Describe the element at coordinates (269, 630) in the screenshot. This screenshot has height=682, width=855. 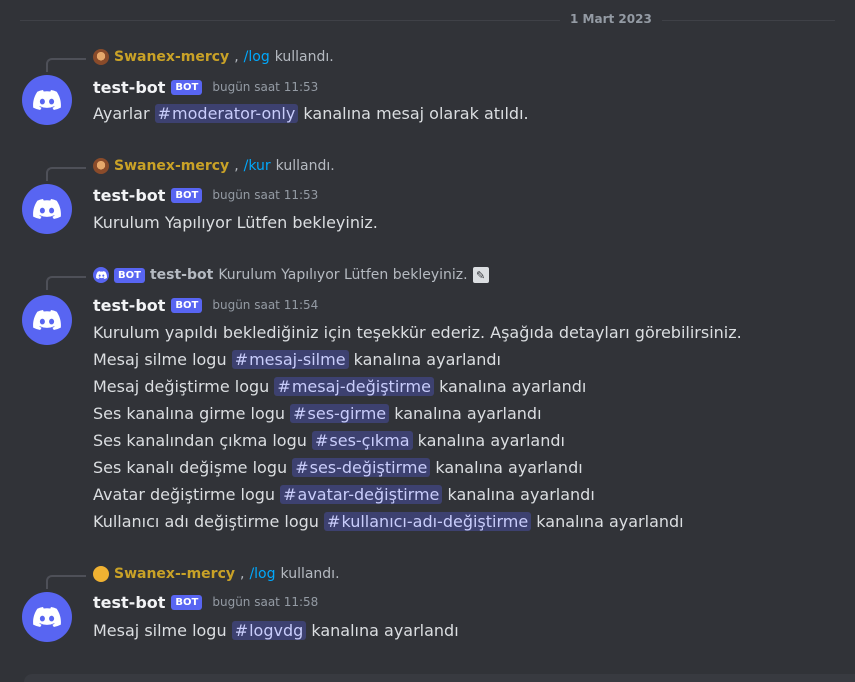
I see `channel-mention: #logvdg` at that location.